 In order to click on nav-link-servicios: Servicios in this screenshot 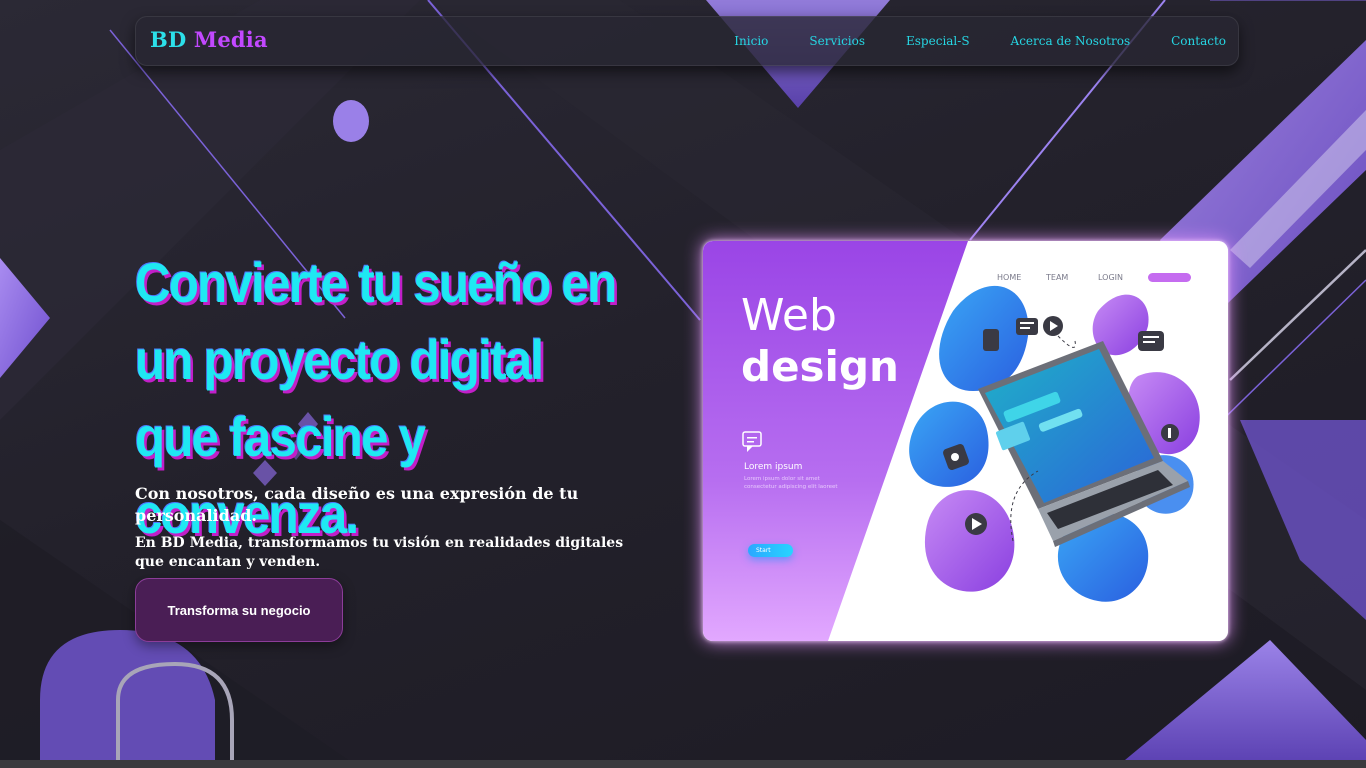, I will do `click(837, 41)`.